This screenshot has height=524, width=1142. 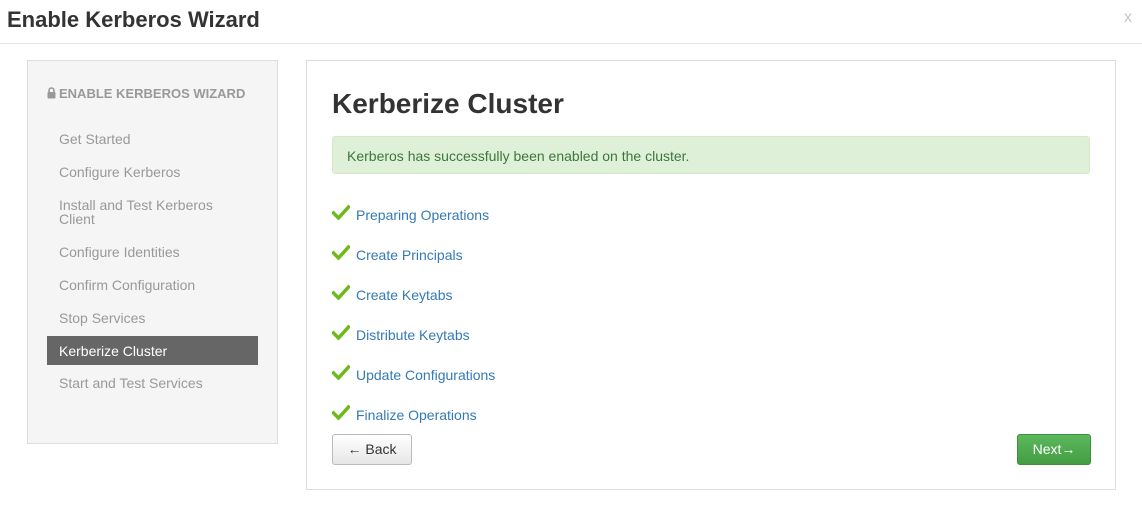 I want to click on sidebar-item-start-test-services: Start and Test Services, so click(x=152, y=383).